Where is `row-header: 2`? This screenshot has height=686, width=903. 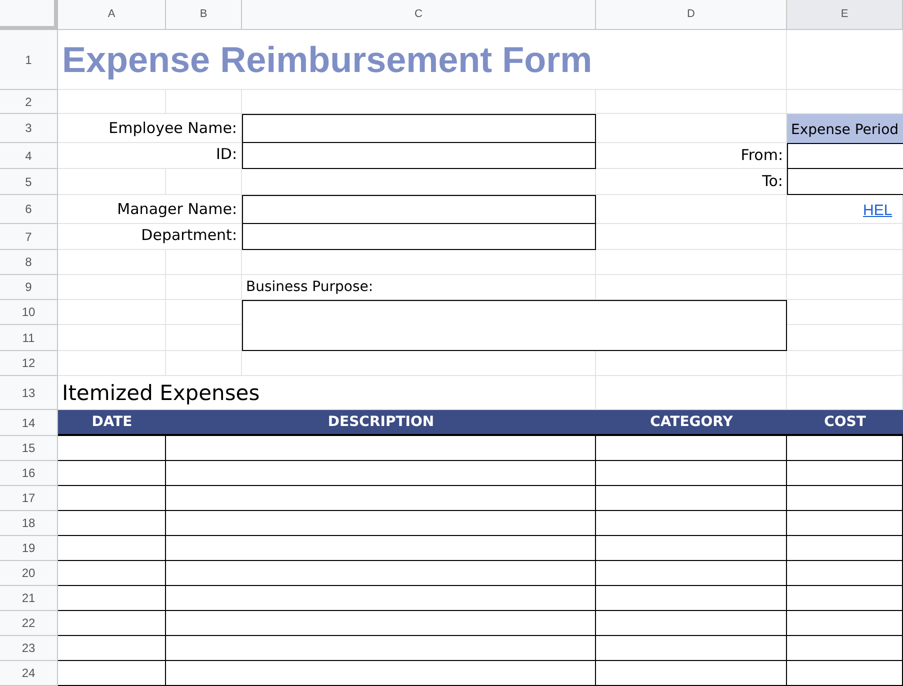 row-header: 2 is located at coordinates (29, 102).